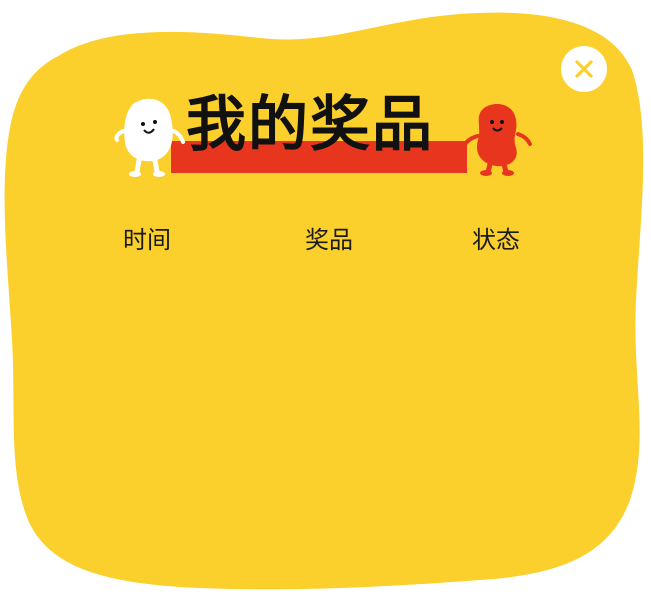 The height and width of the screenshot is (594, 651). I want to click on page-title: 我的奖品, so click(310, 125).